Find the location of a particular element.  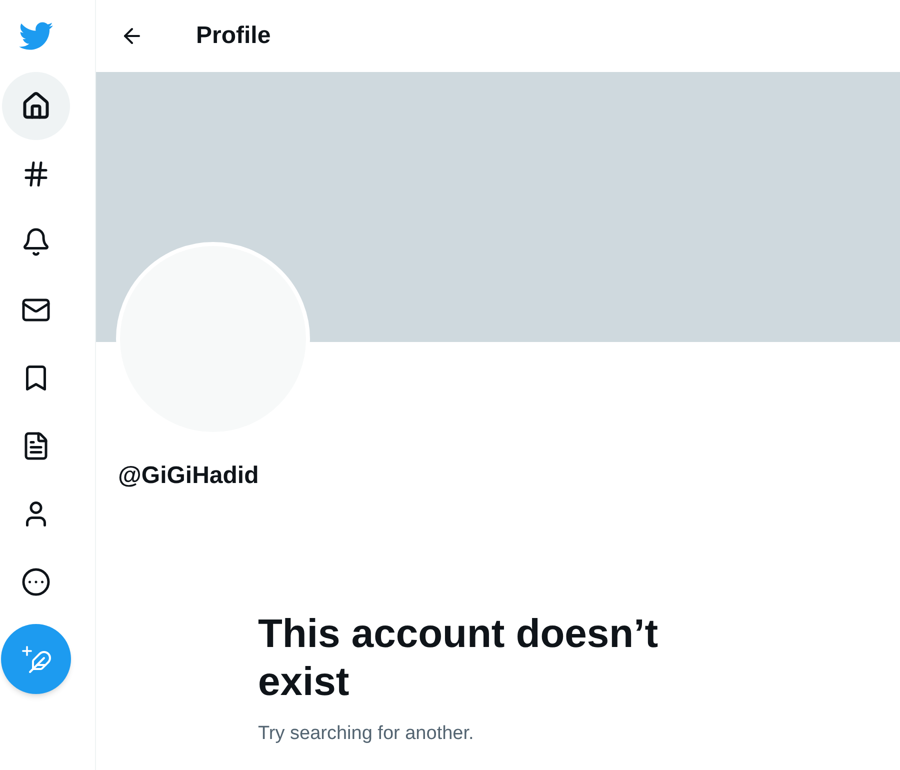

more-icon is located at coordinates (35, 582).